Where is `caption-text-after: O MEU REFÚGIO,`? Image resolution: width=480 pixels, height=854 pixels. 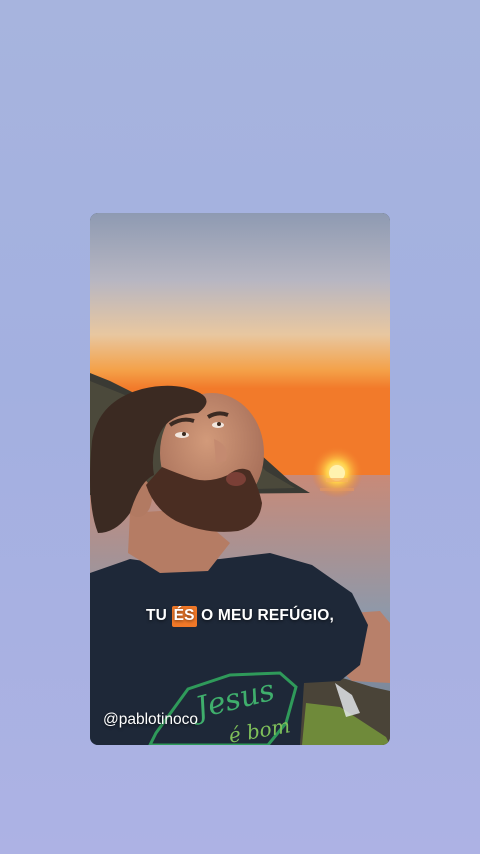 caption-text-after: O MEU REFÚGIO, is located at coordinates (265, 615).